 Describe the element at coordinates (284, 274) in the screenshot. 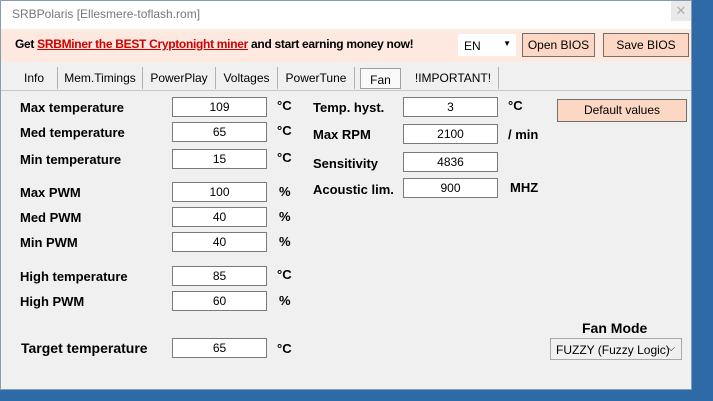

I see `high-temperature-unit: °C` at that location.